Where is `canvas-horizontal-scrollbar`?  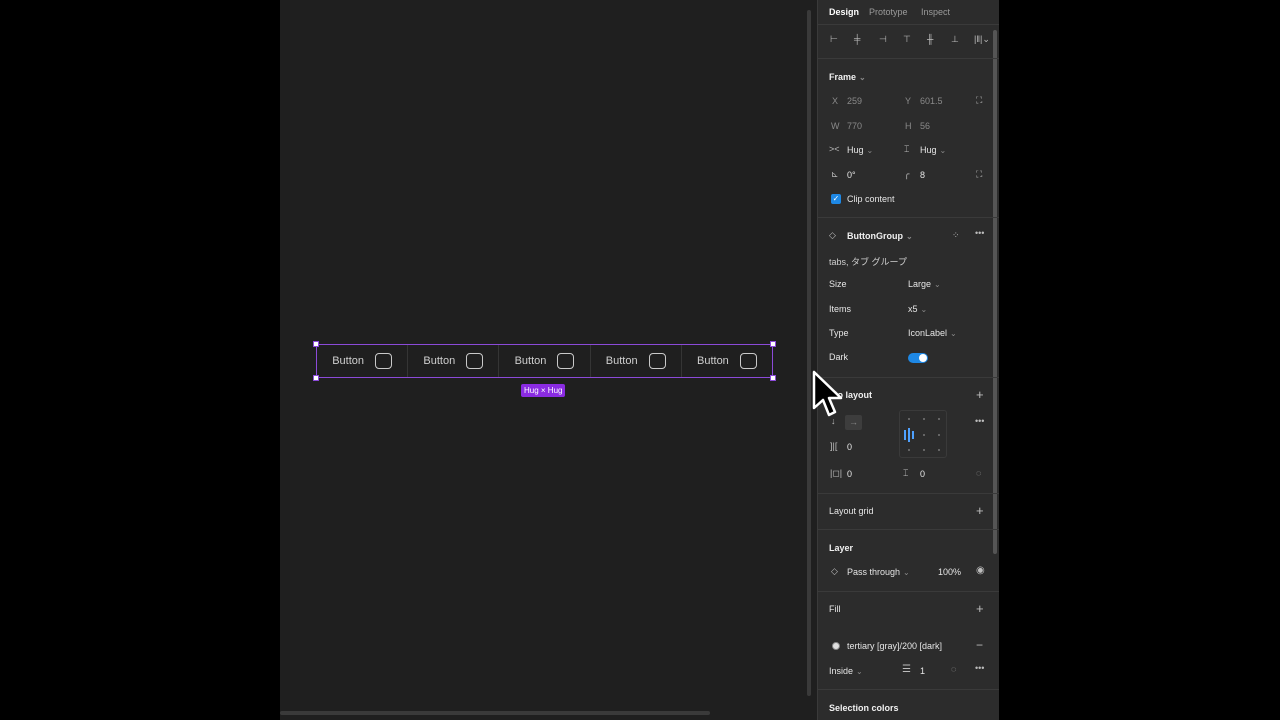 canvas-horizontal-scrollbar is located at coordinates (495, 713).